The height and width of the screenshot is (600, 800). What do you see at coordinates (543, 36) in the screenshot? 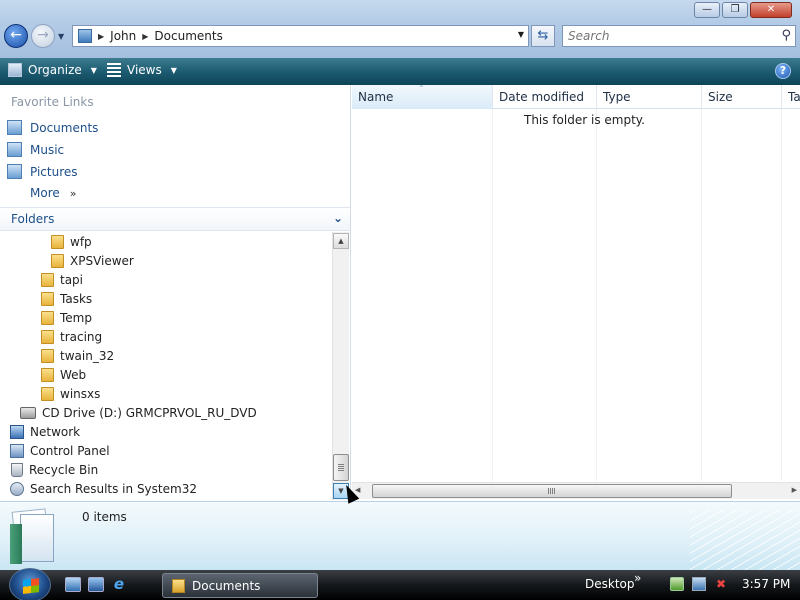
I see `refresh-button: ⇆` at bounding box center [543, 36].